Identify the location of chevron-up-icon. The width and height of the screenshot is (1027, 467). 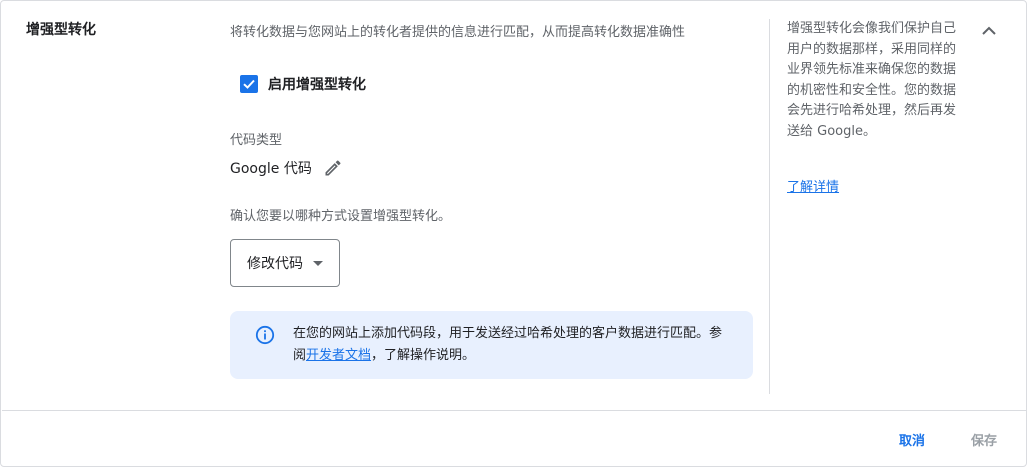
(989, 31).